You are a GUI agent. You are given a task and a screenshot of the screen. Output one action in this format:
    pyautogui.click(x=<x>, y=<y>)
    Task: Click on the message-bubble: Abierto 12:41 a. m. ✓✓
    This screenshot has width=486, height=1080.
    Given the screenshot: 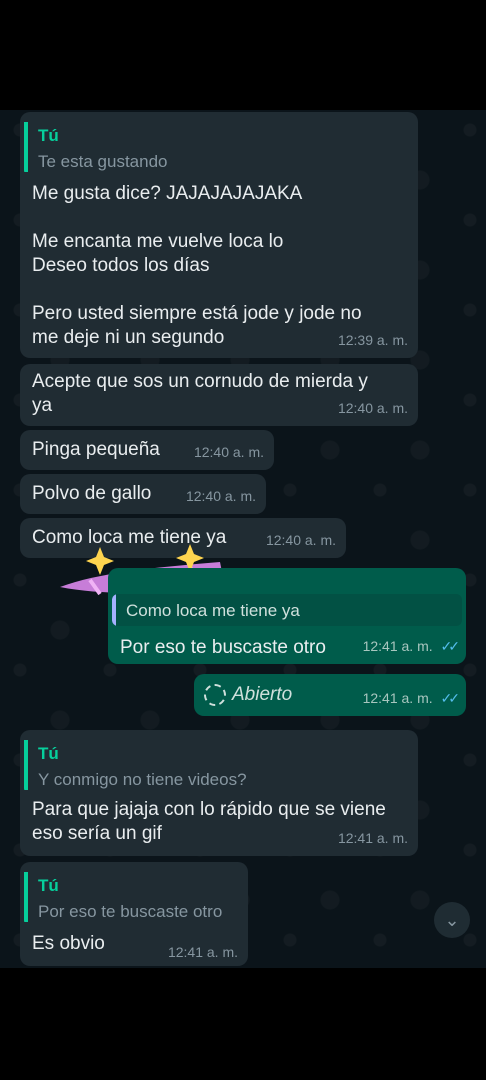 What is the action you would take?
    pyautogui.click(x=330, y=695)
    